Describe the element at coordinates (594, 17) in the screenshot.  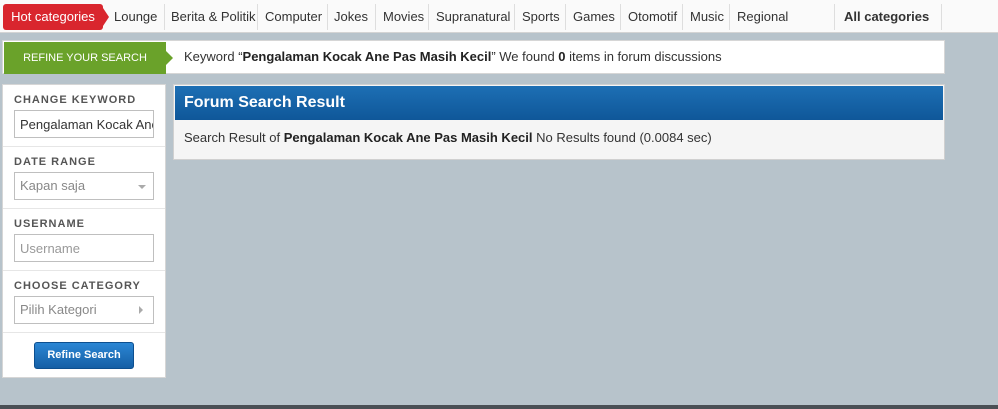
I see `nav-item-games: Games` at that location.